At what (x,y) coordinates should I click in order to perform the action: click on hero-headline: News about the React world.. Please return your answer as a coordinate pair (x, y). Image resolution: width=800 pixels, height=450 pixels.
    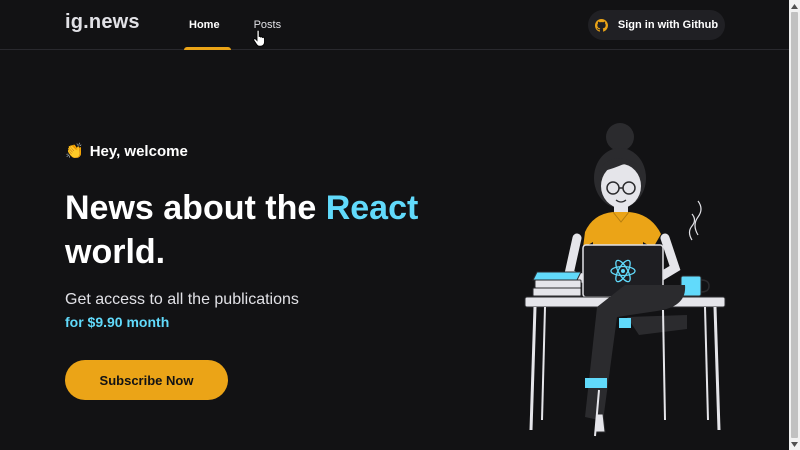
    Looking at the image, I should click on (265, 230).